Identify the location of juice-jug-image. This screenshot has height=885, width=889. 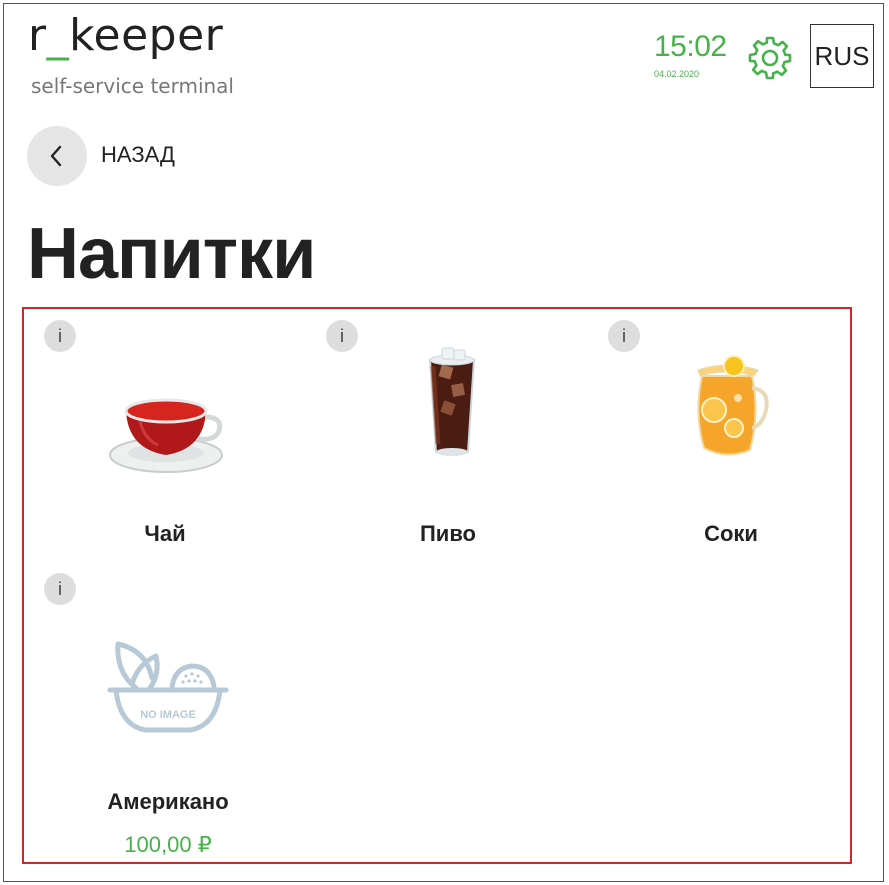
(732, 407).